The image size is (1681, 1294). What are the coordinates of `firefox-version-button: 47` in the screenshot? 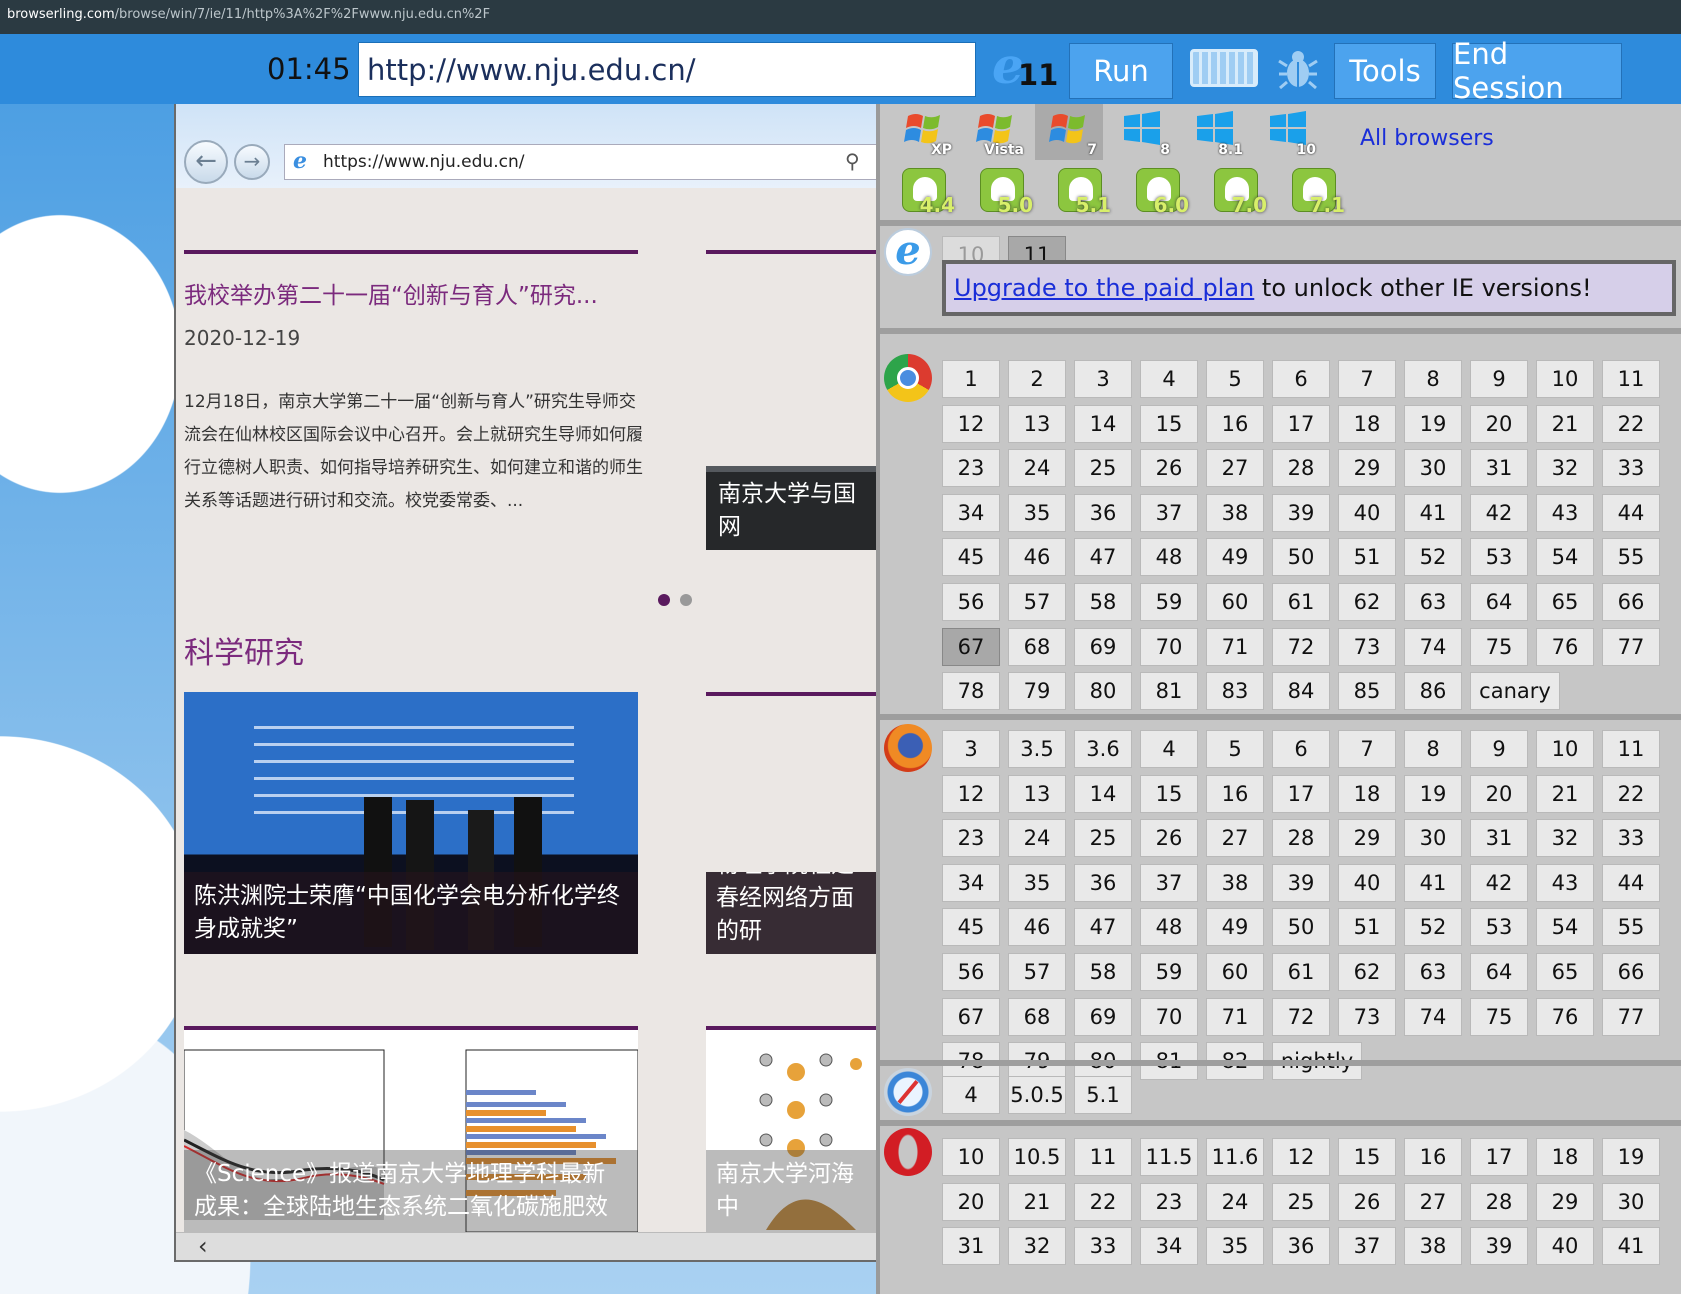 It's located at (1103, 927).